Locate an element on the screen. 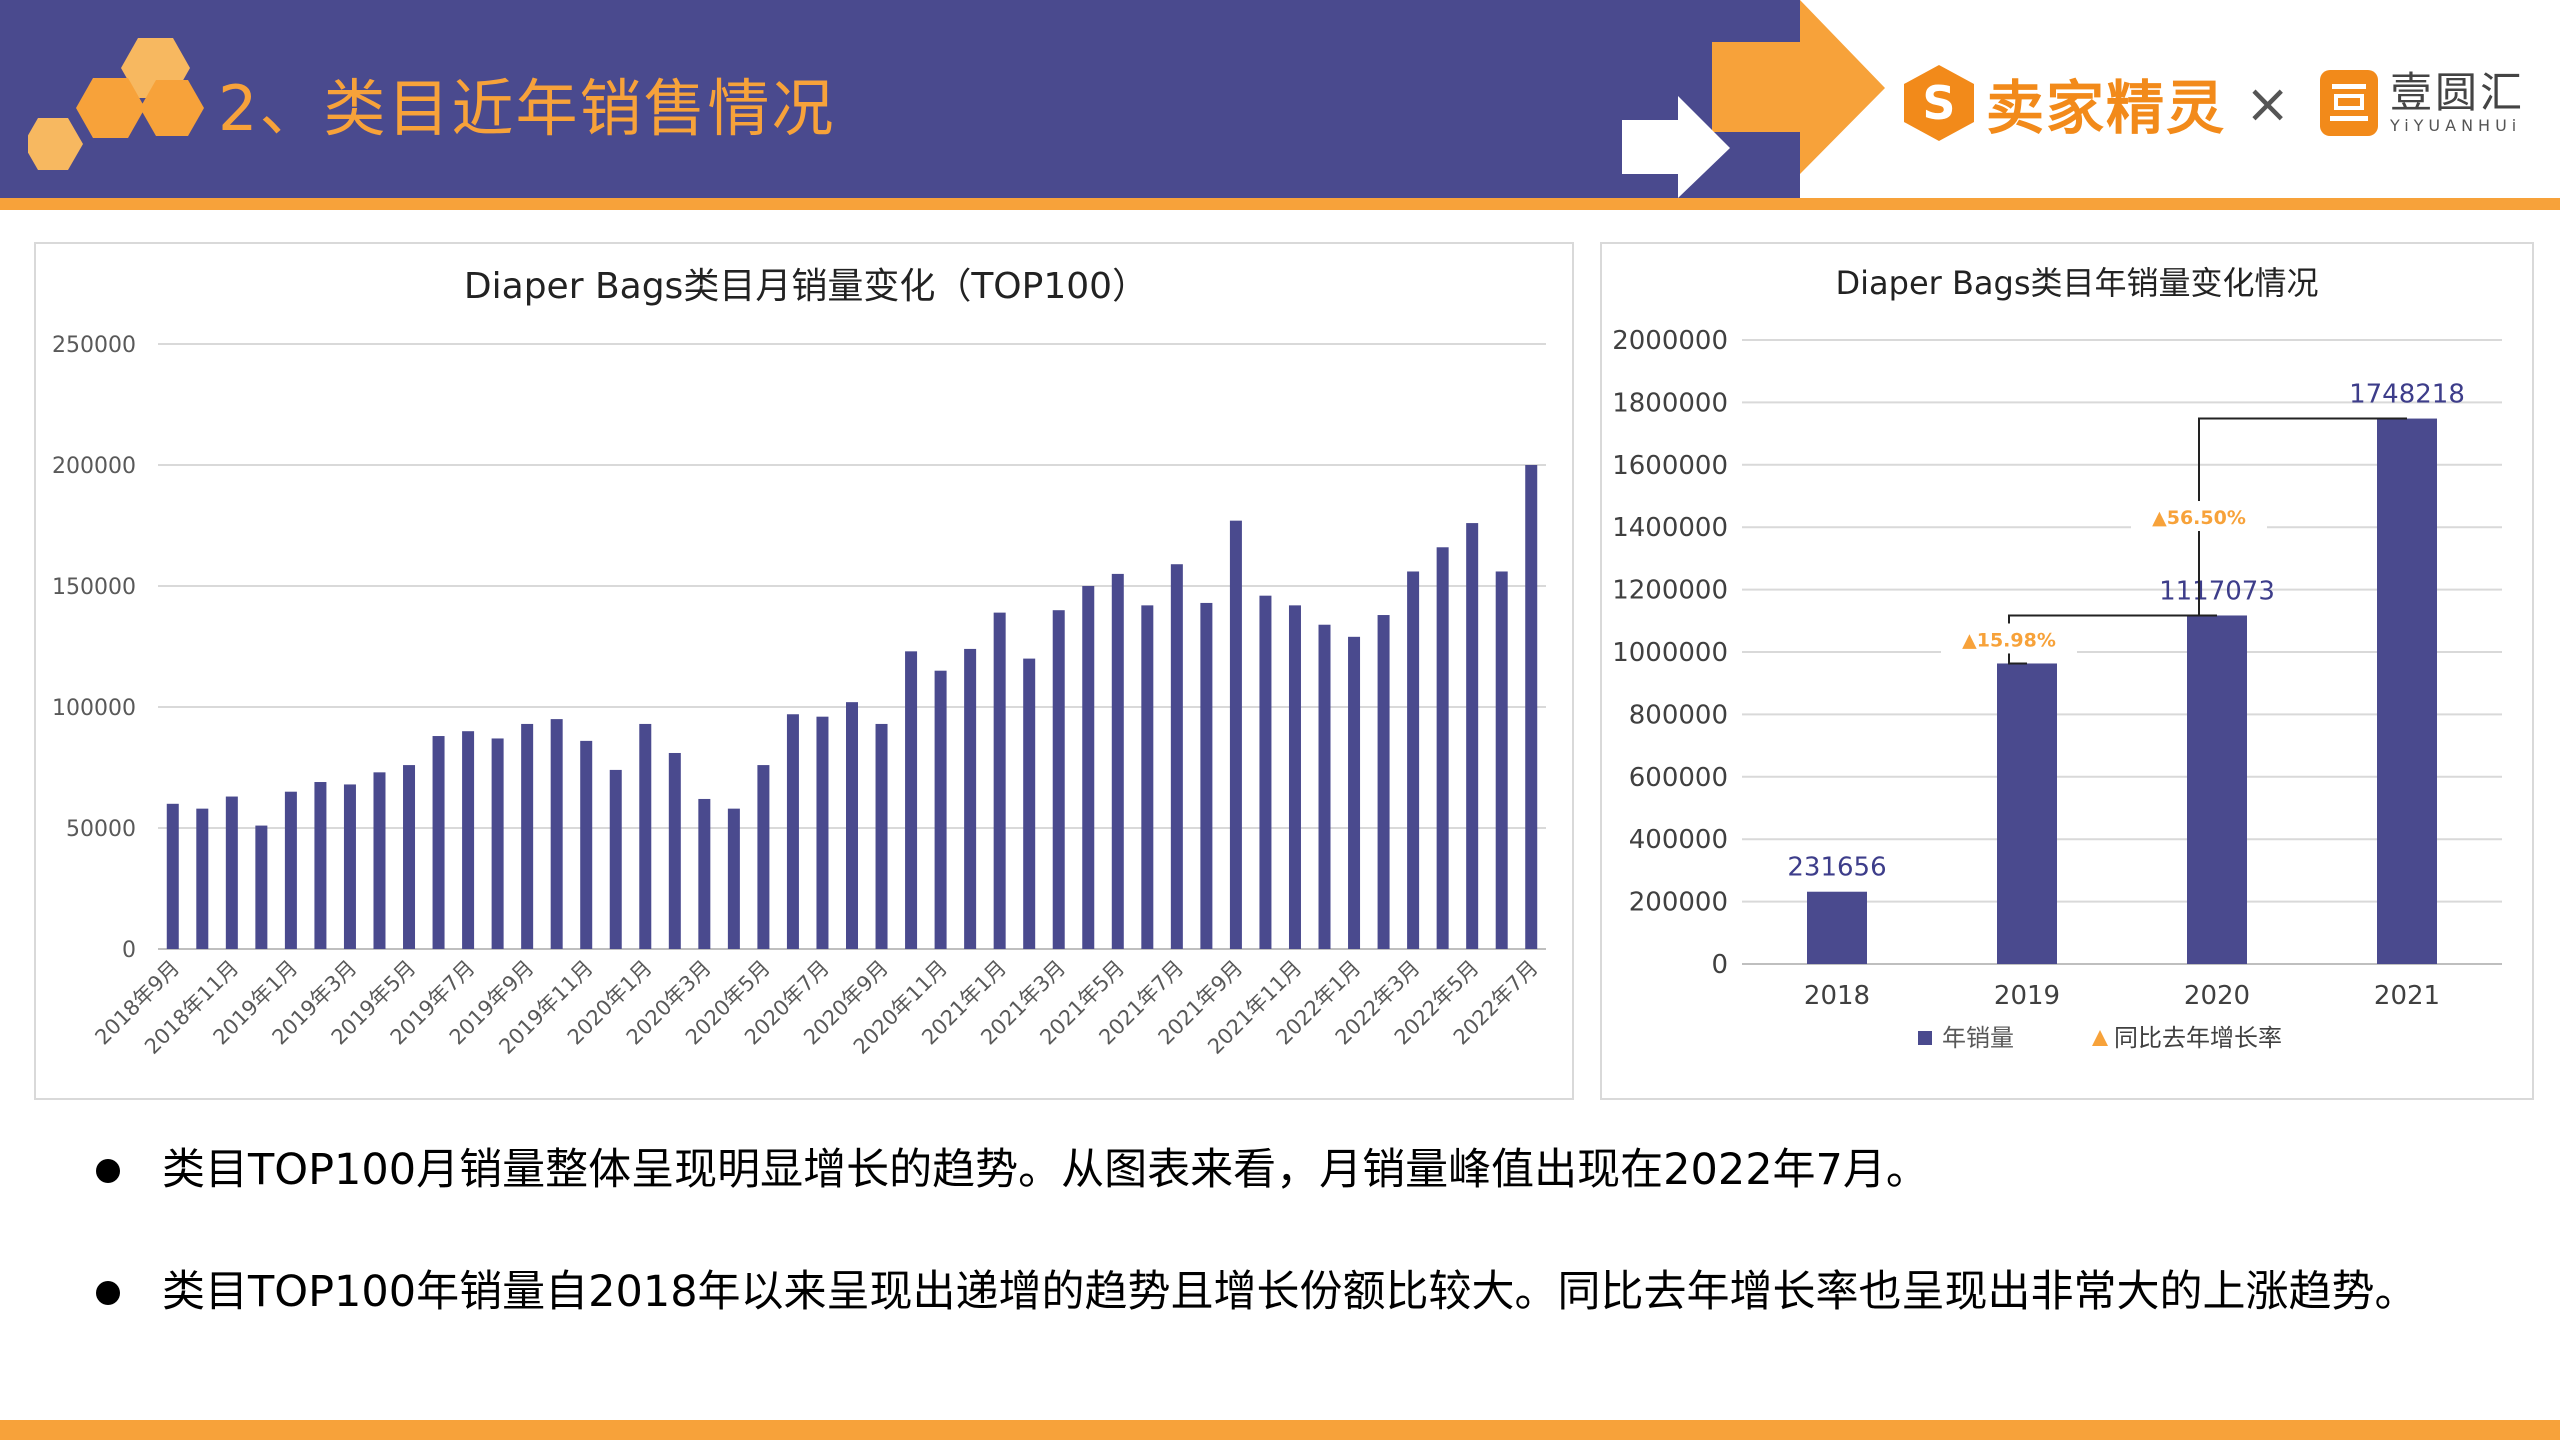 This screenshot has height=1440, width=2560. y-tick-label: 1200000 is located at coordinates (1670, 591).